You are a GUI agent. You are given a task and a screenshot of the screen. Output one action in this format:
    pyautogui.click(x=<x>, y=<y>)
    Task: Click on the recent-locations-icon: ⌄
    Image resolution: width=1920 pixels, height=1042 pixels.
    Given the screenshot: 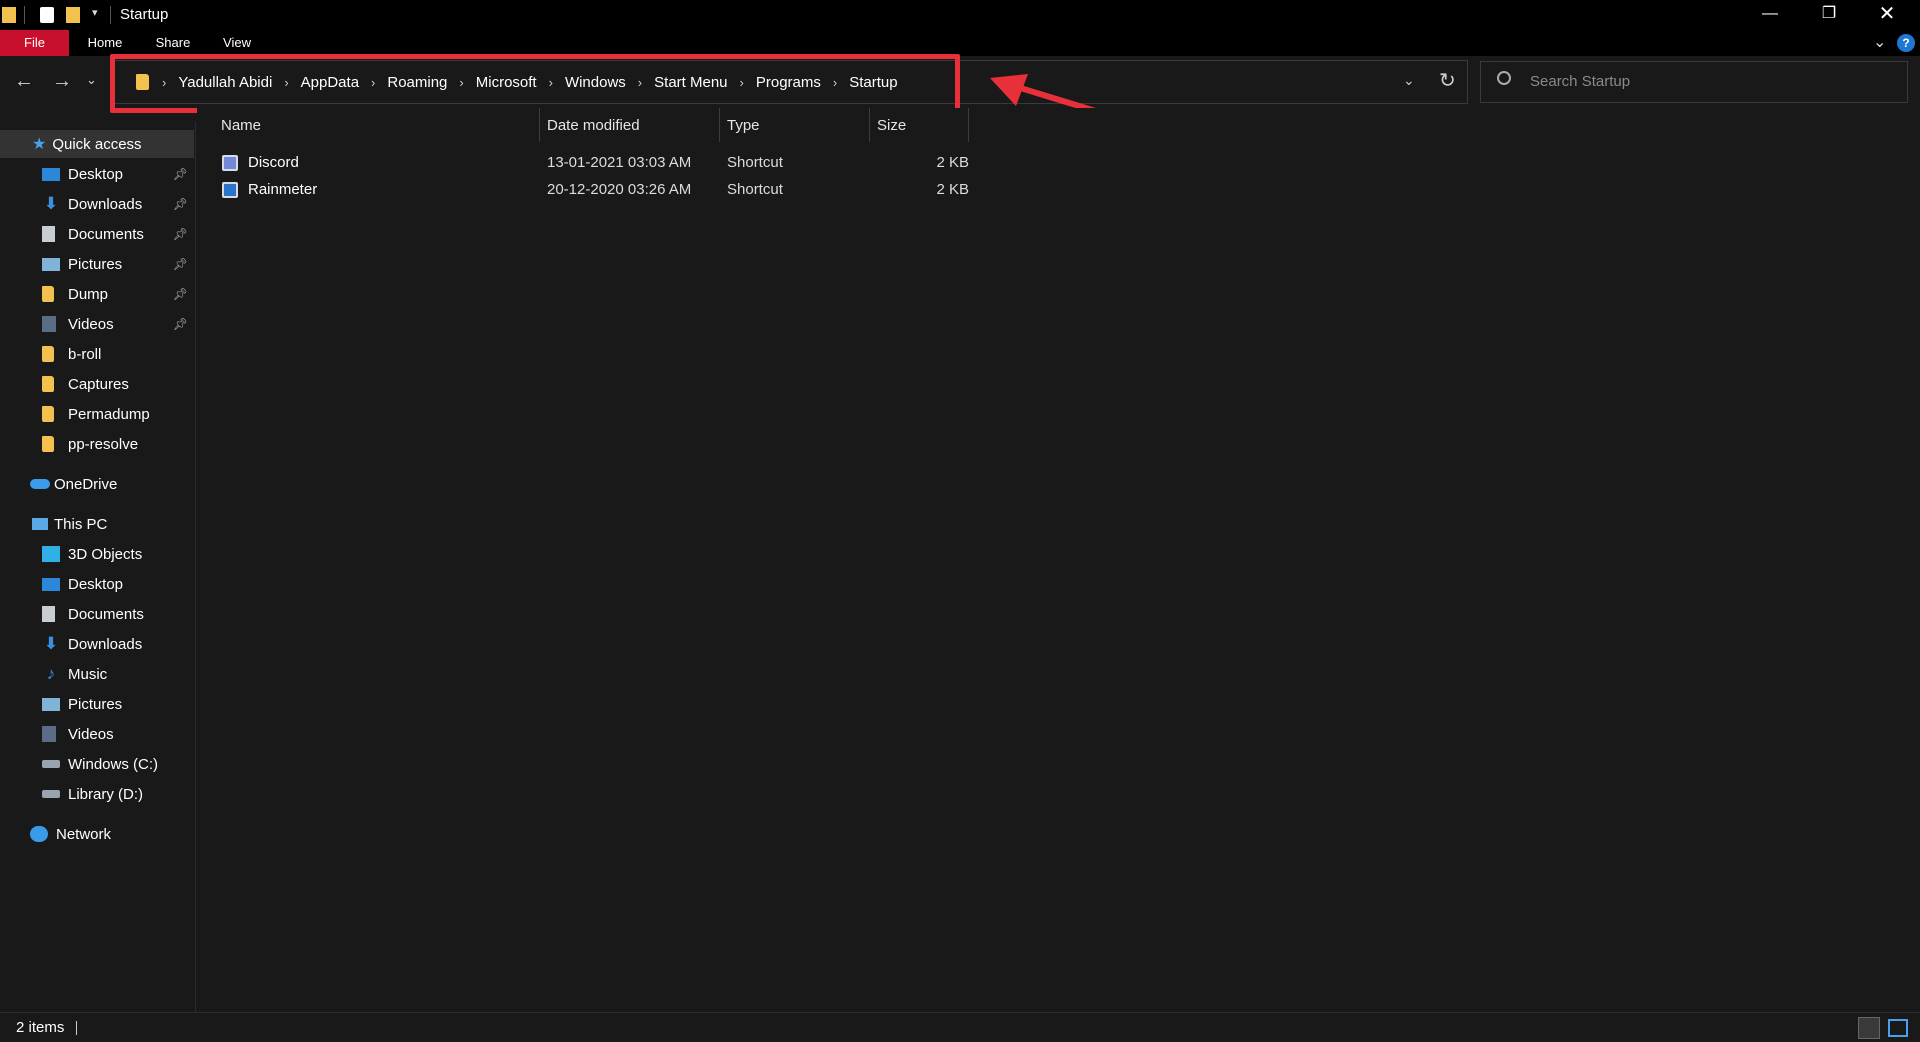 What is the action you would take?
    pyautogui.click(x=91, y=80)
    